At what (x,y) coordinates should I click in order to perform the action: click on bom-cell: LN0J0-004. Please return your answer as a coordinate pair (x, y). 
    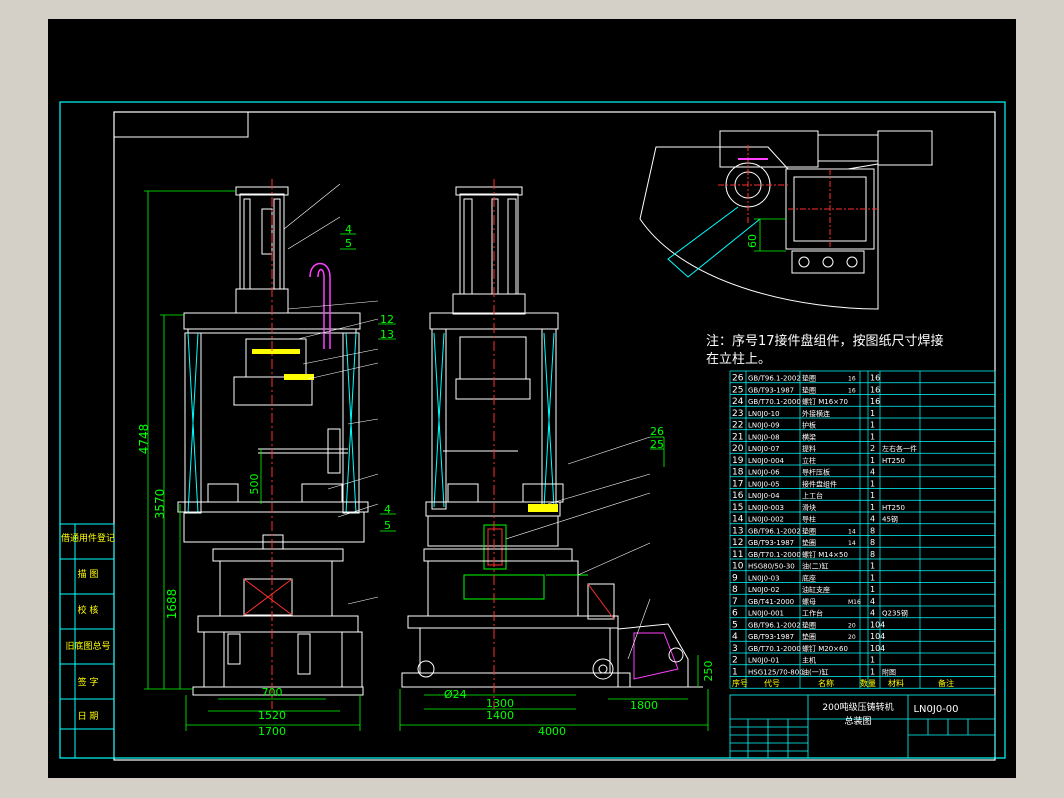
    Looking at the image, I should click on (766, 461).